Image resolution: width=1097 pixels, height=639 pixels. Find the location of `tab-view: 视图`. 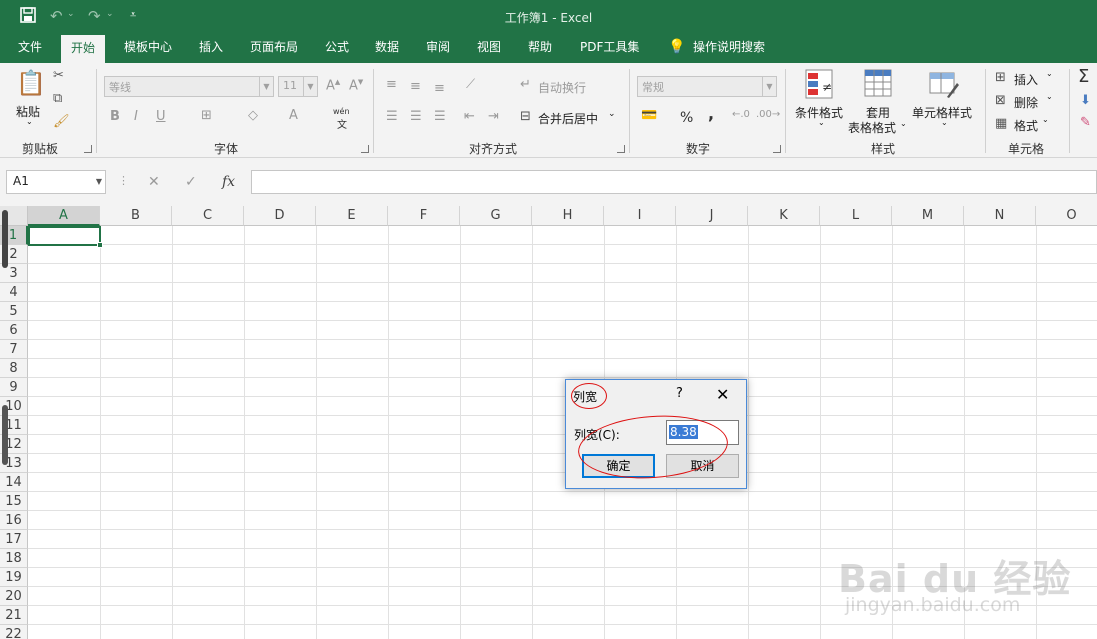

tab-view: 视图 is located at coordinates (489, 48).